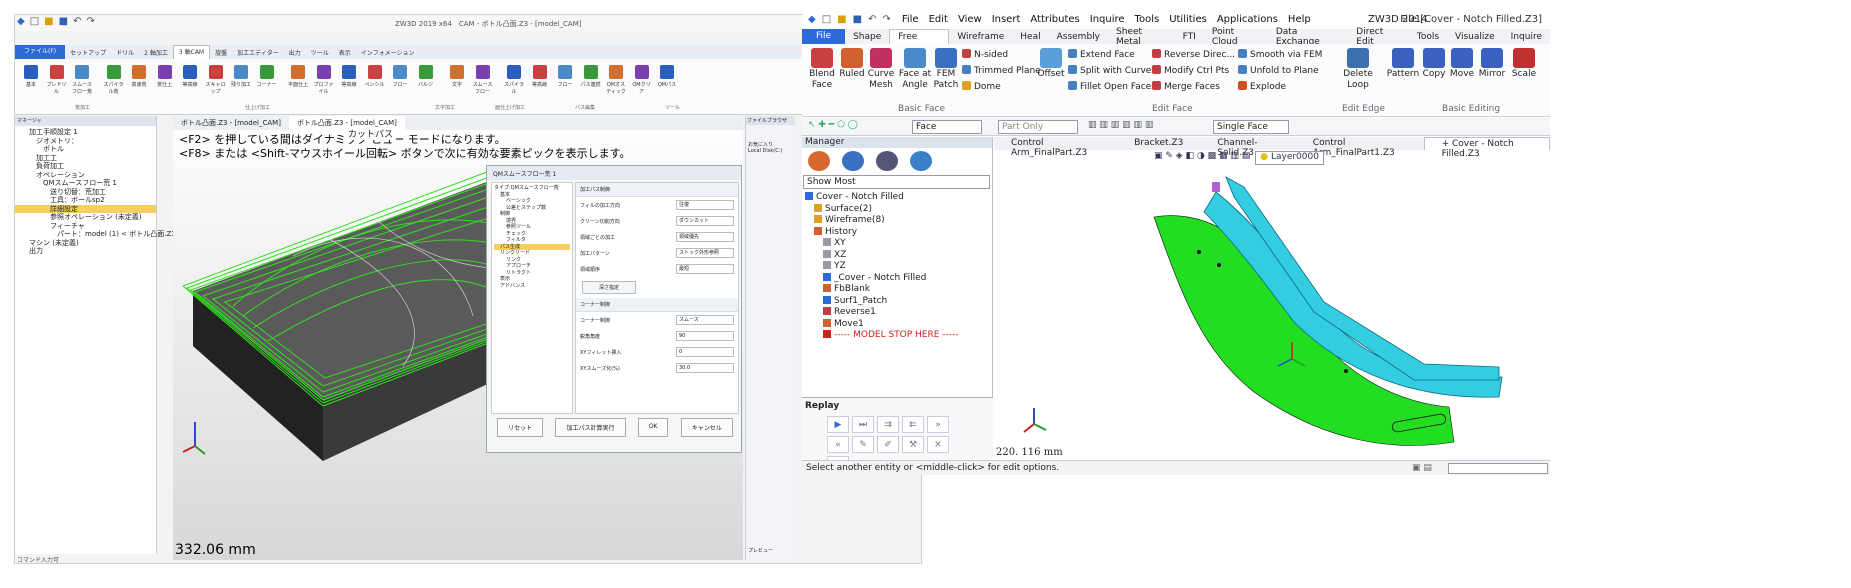 The width and height of the screenshot is (1851, 588). Describe the element at coordinates (898, 290) in the screenshot. I see `history-item: FbBlank` at that location.